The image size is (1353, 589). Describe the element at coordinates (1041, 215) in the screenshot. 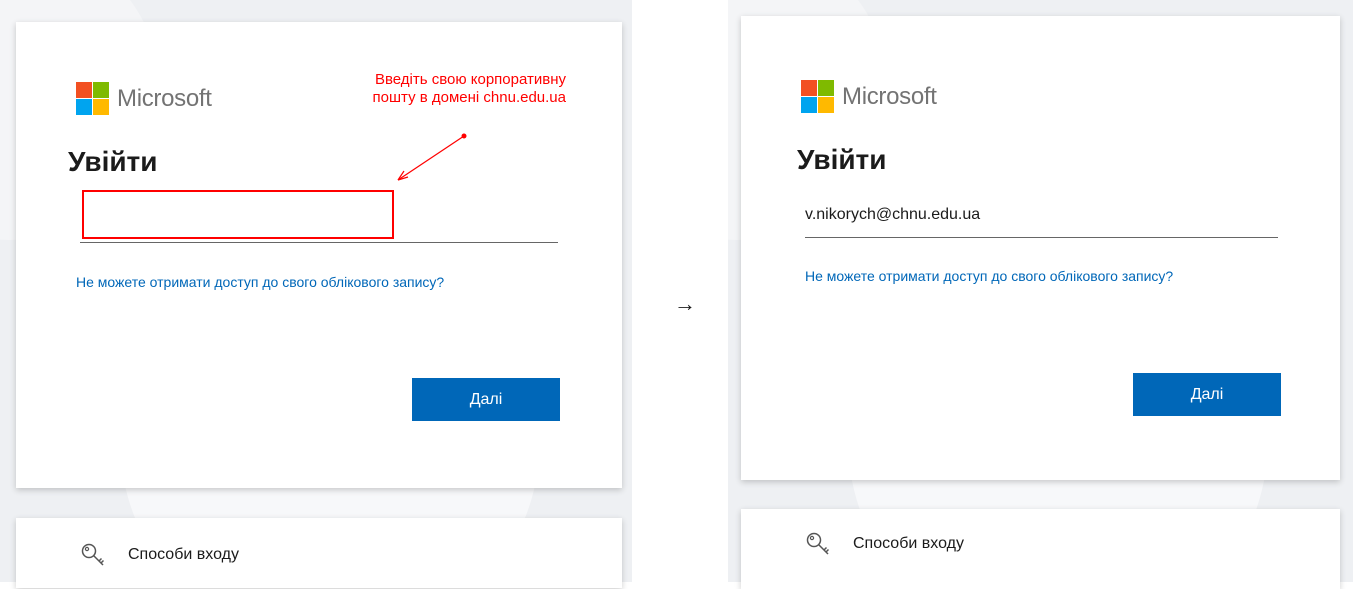

I see `email-input: v.nikorych@chnu.edu.ua` at that location.